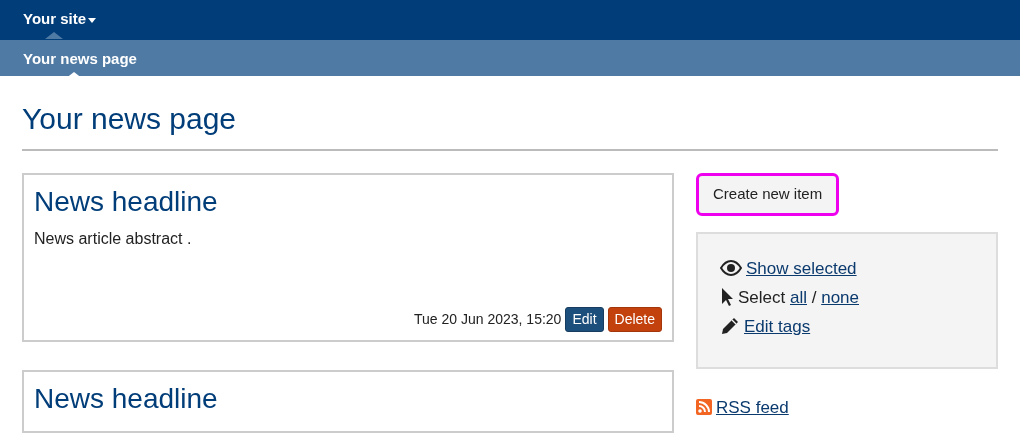  I want to click on article-date: Tue 20 Jun 2023, 15:20, so click(488, 319).